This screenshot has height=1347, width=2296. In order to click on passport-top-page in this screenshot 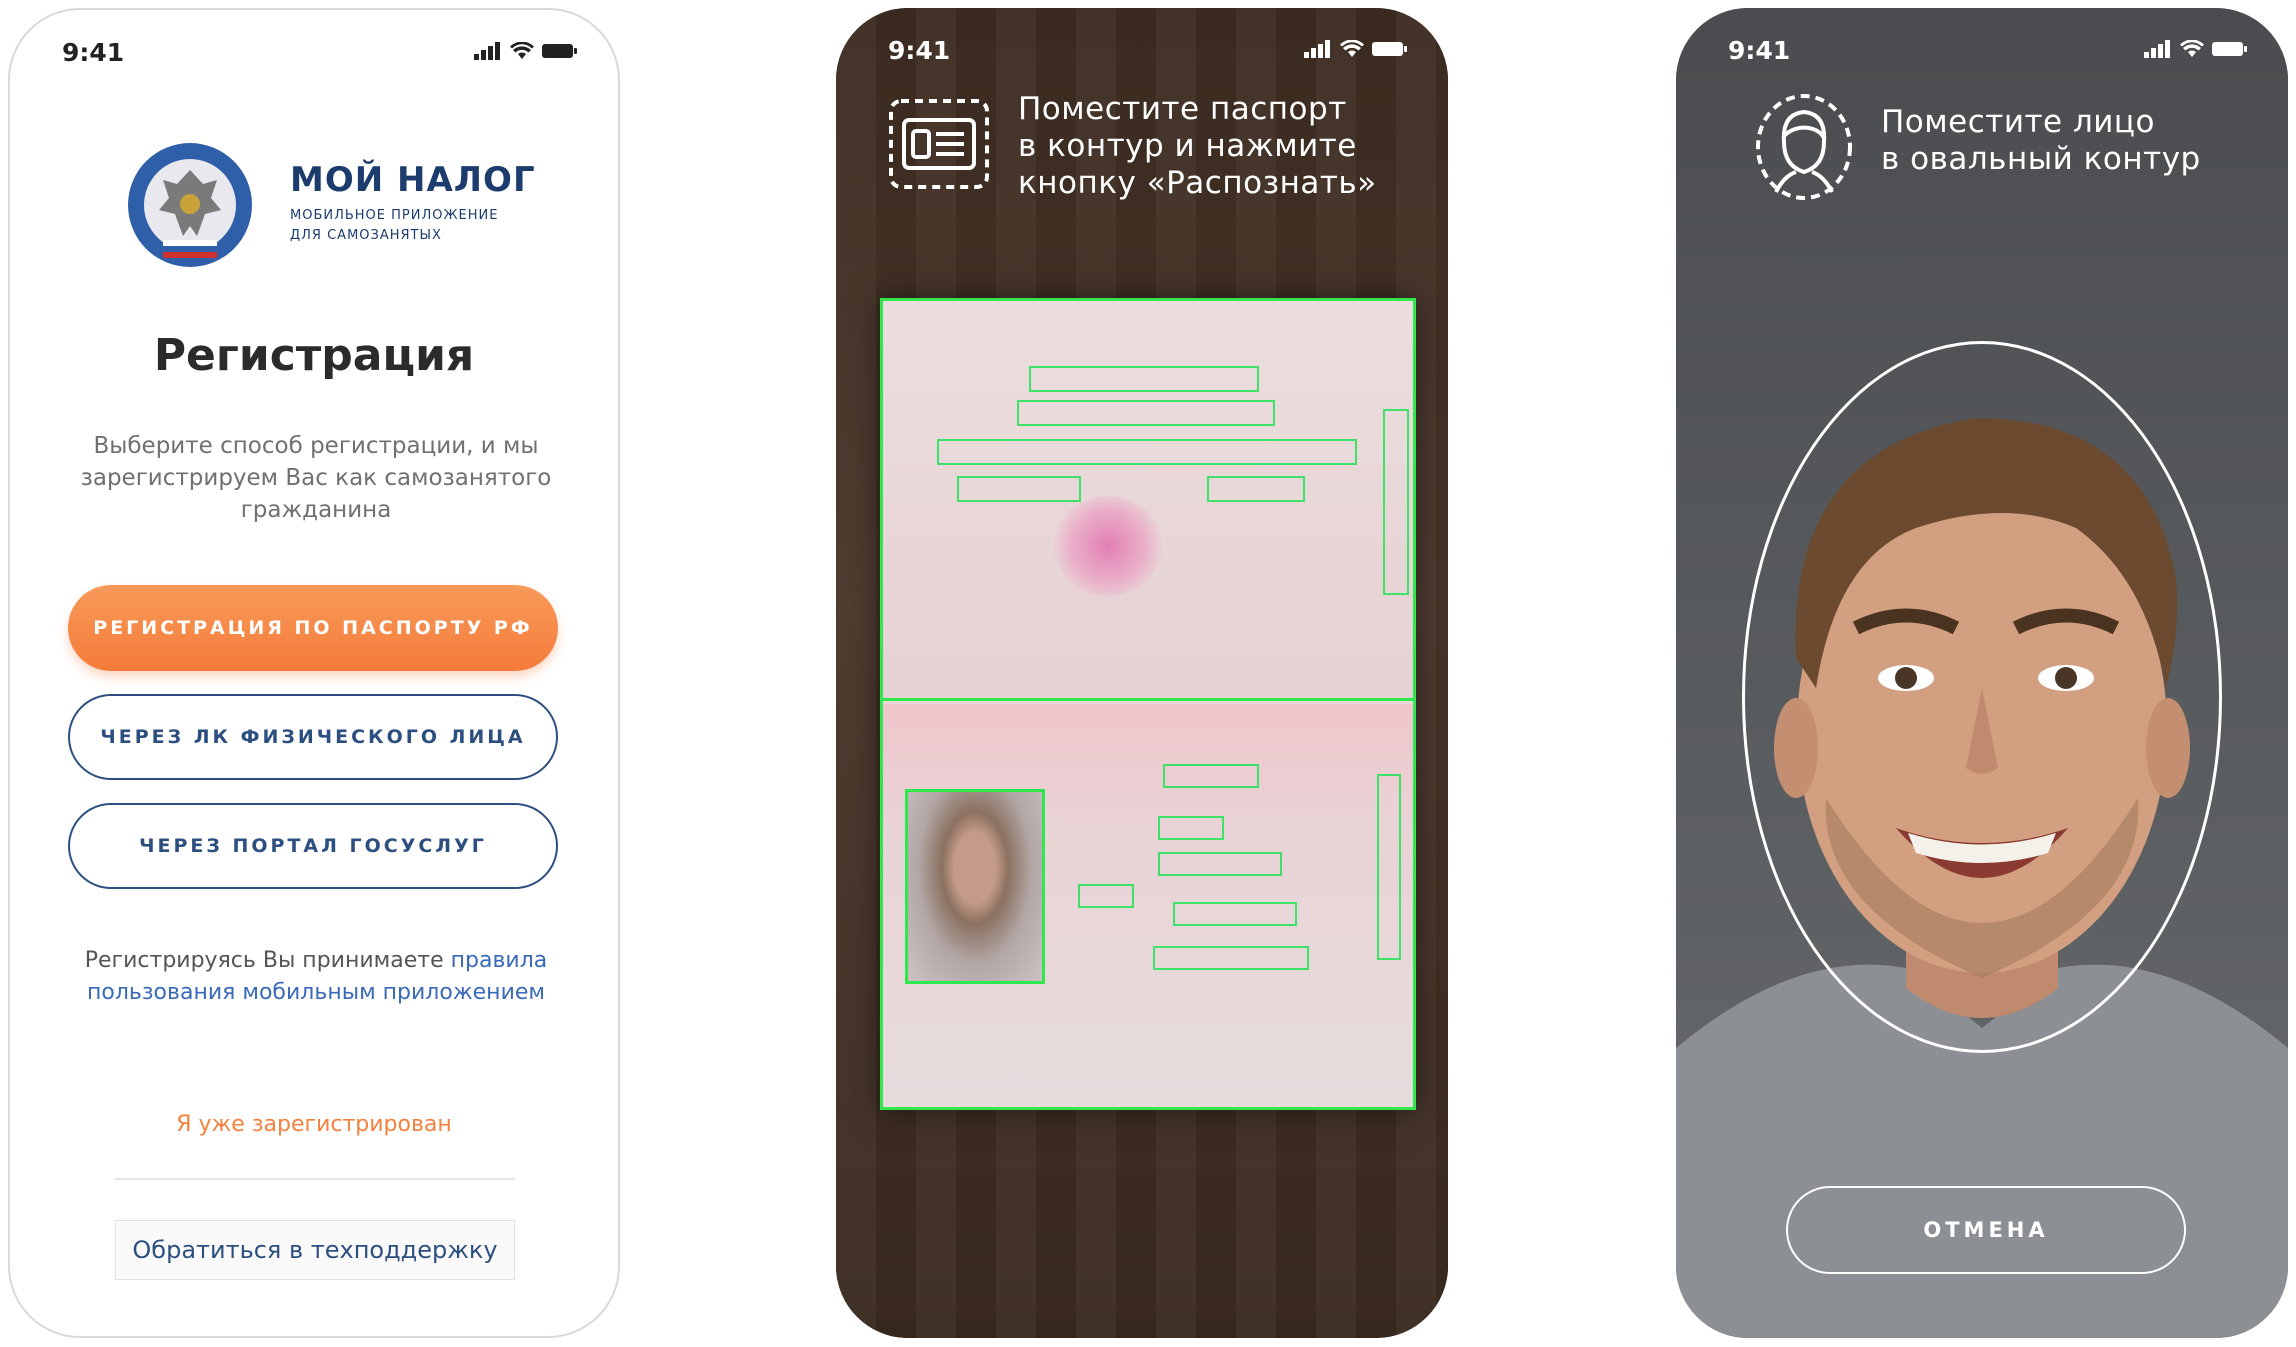, I will do `click(1148, 501)`.